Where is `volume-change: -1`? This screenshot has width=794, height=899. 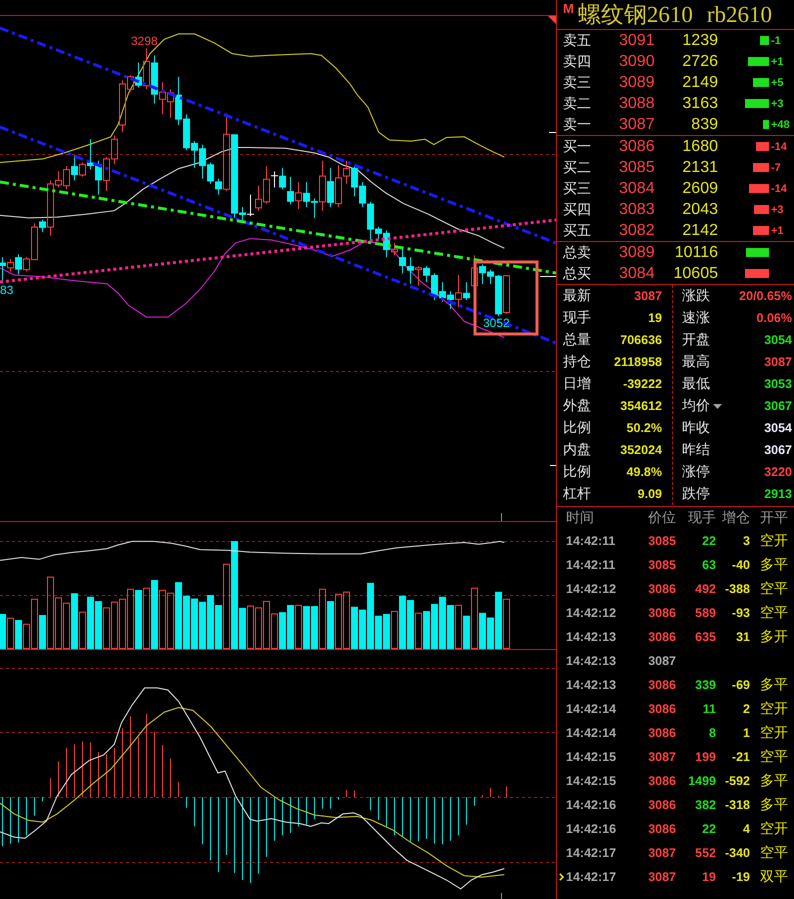 volume-change: -1 is located at coordinates (775, 40).